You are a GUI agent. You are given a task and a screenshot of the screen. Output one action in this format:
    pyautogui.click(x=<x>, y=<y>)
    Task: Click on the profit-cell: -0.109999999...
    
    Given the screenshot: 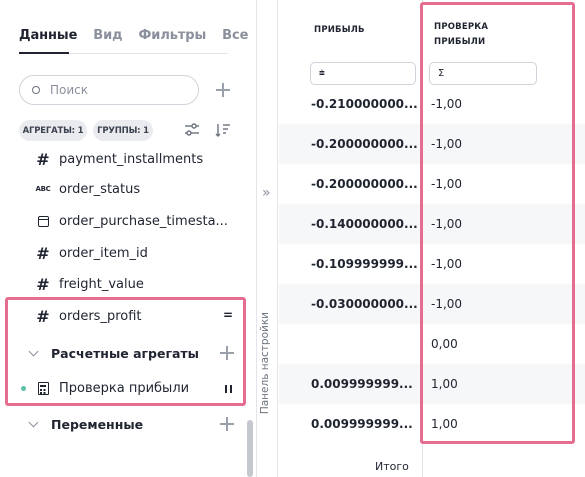 What is the action you would take?
    pyautogui.click(x=364, y=264)
    